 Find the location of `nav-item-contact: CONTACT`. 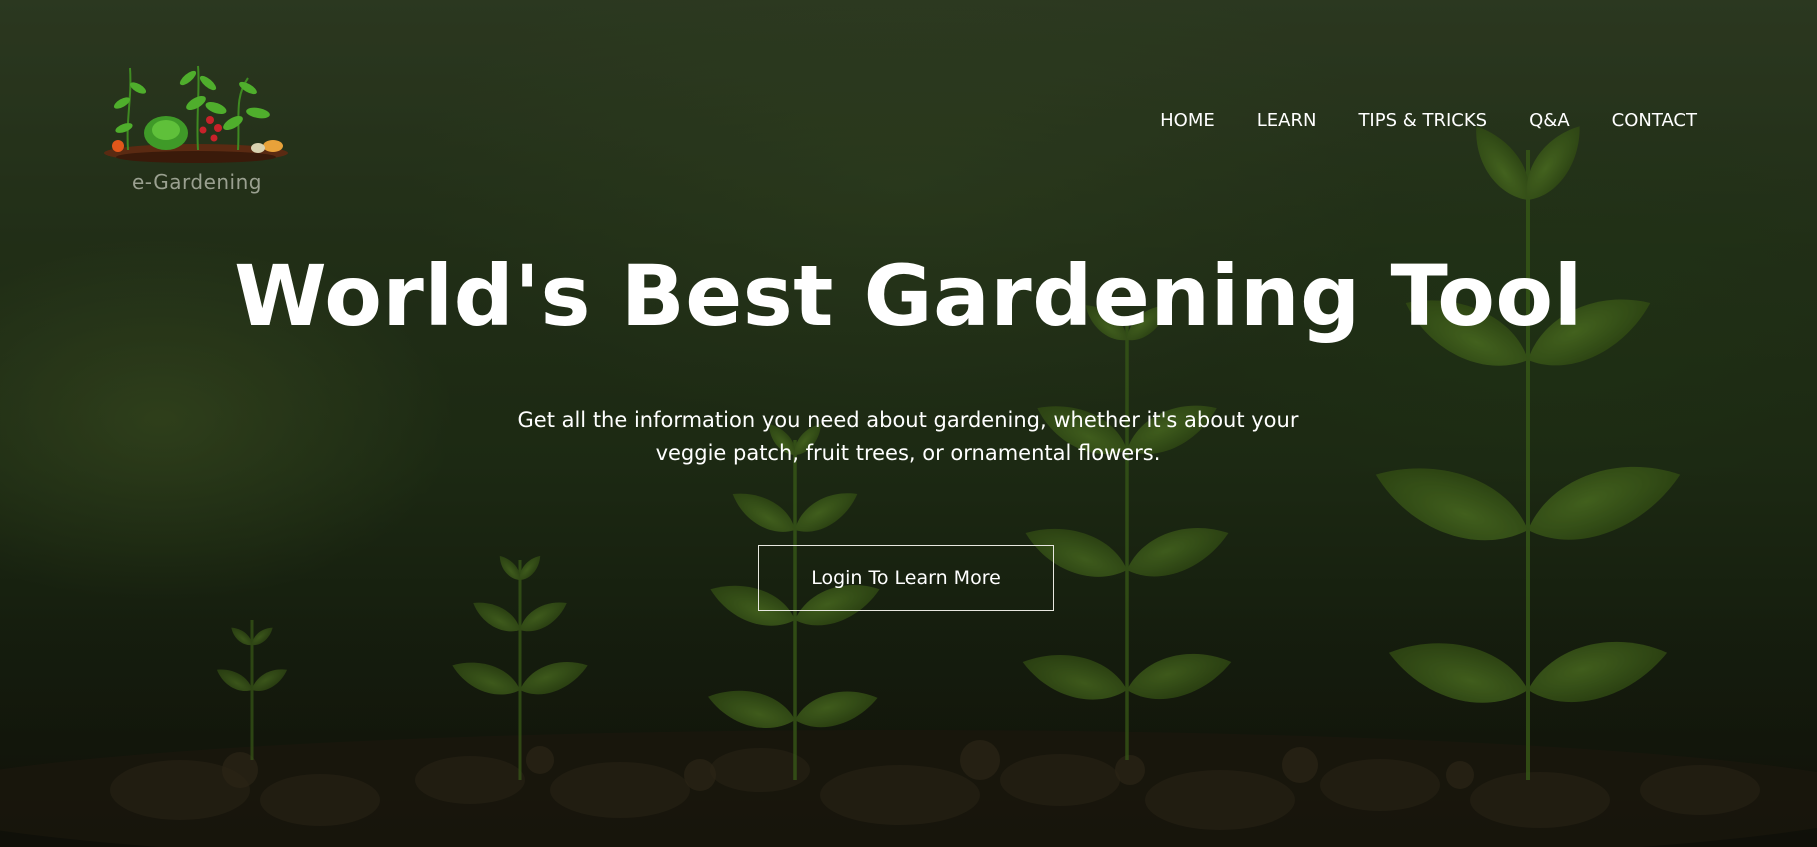

nav-item-contact: CONTACT is located at coordinates (1654, 120).